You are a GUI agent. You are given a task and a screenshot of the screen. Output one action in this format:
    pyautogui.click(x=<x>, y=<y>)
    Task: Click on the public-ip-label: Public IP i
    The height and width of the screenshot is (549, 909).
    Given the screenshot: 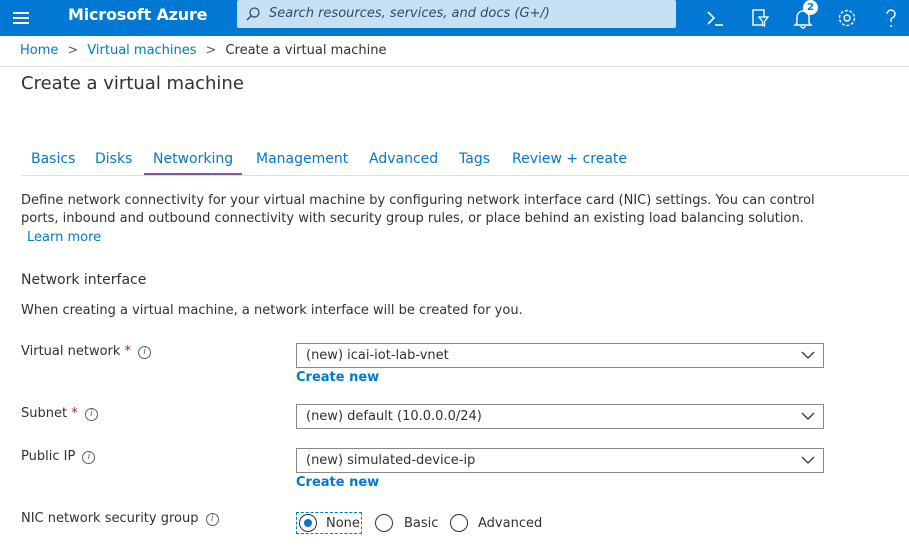 What is the action you would take?
    pyautogui.click(x=58, y=456)
    